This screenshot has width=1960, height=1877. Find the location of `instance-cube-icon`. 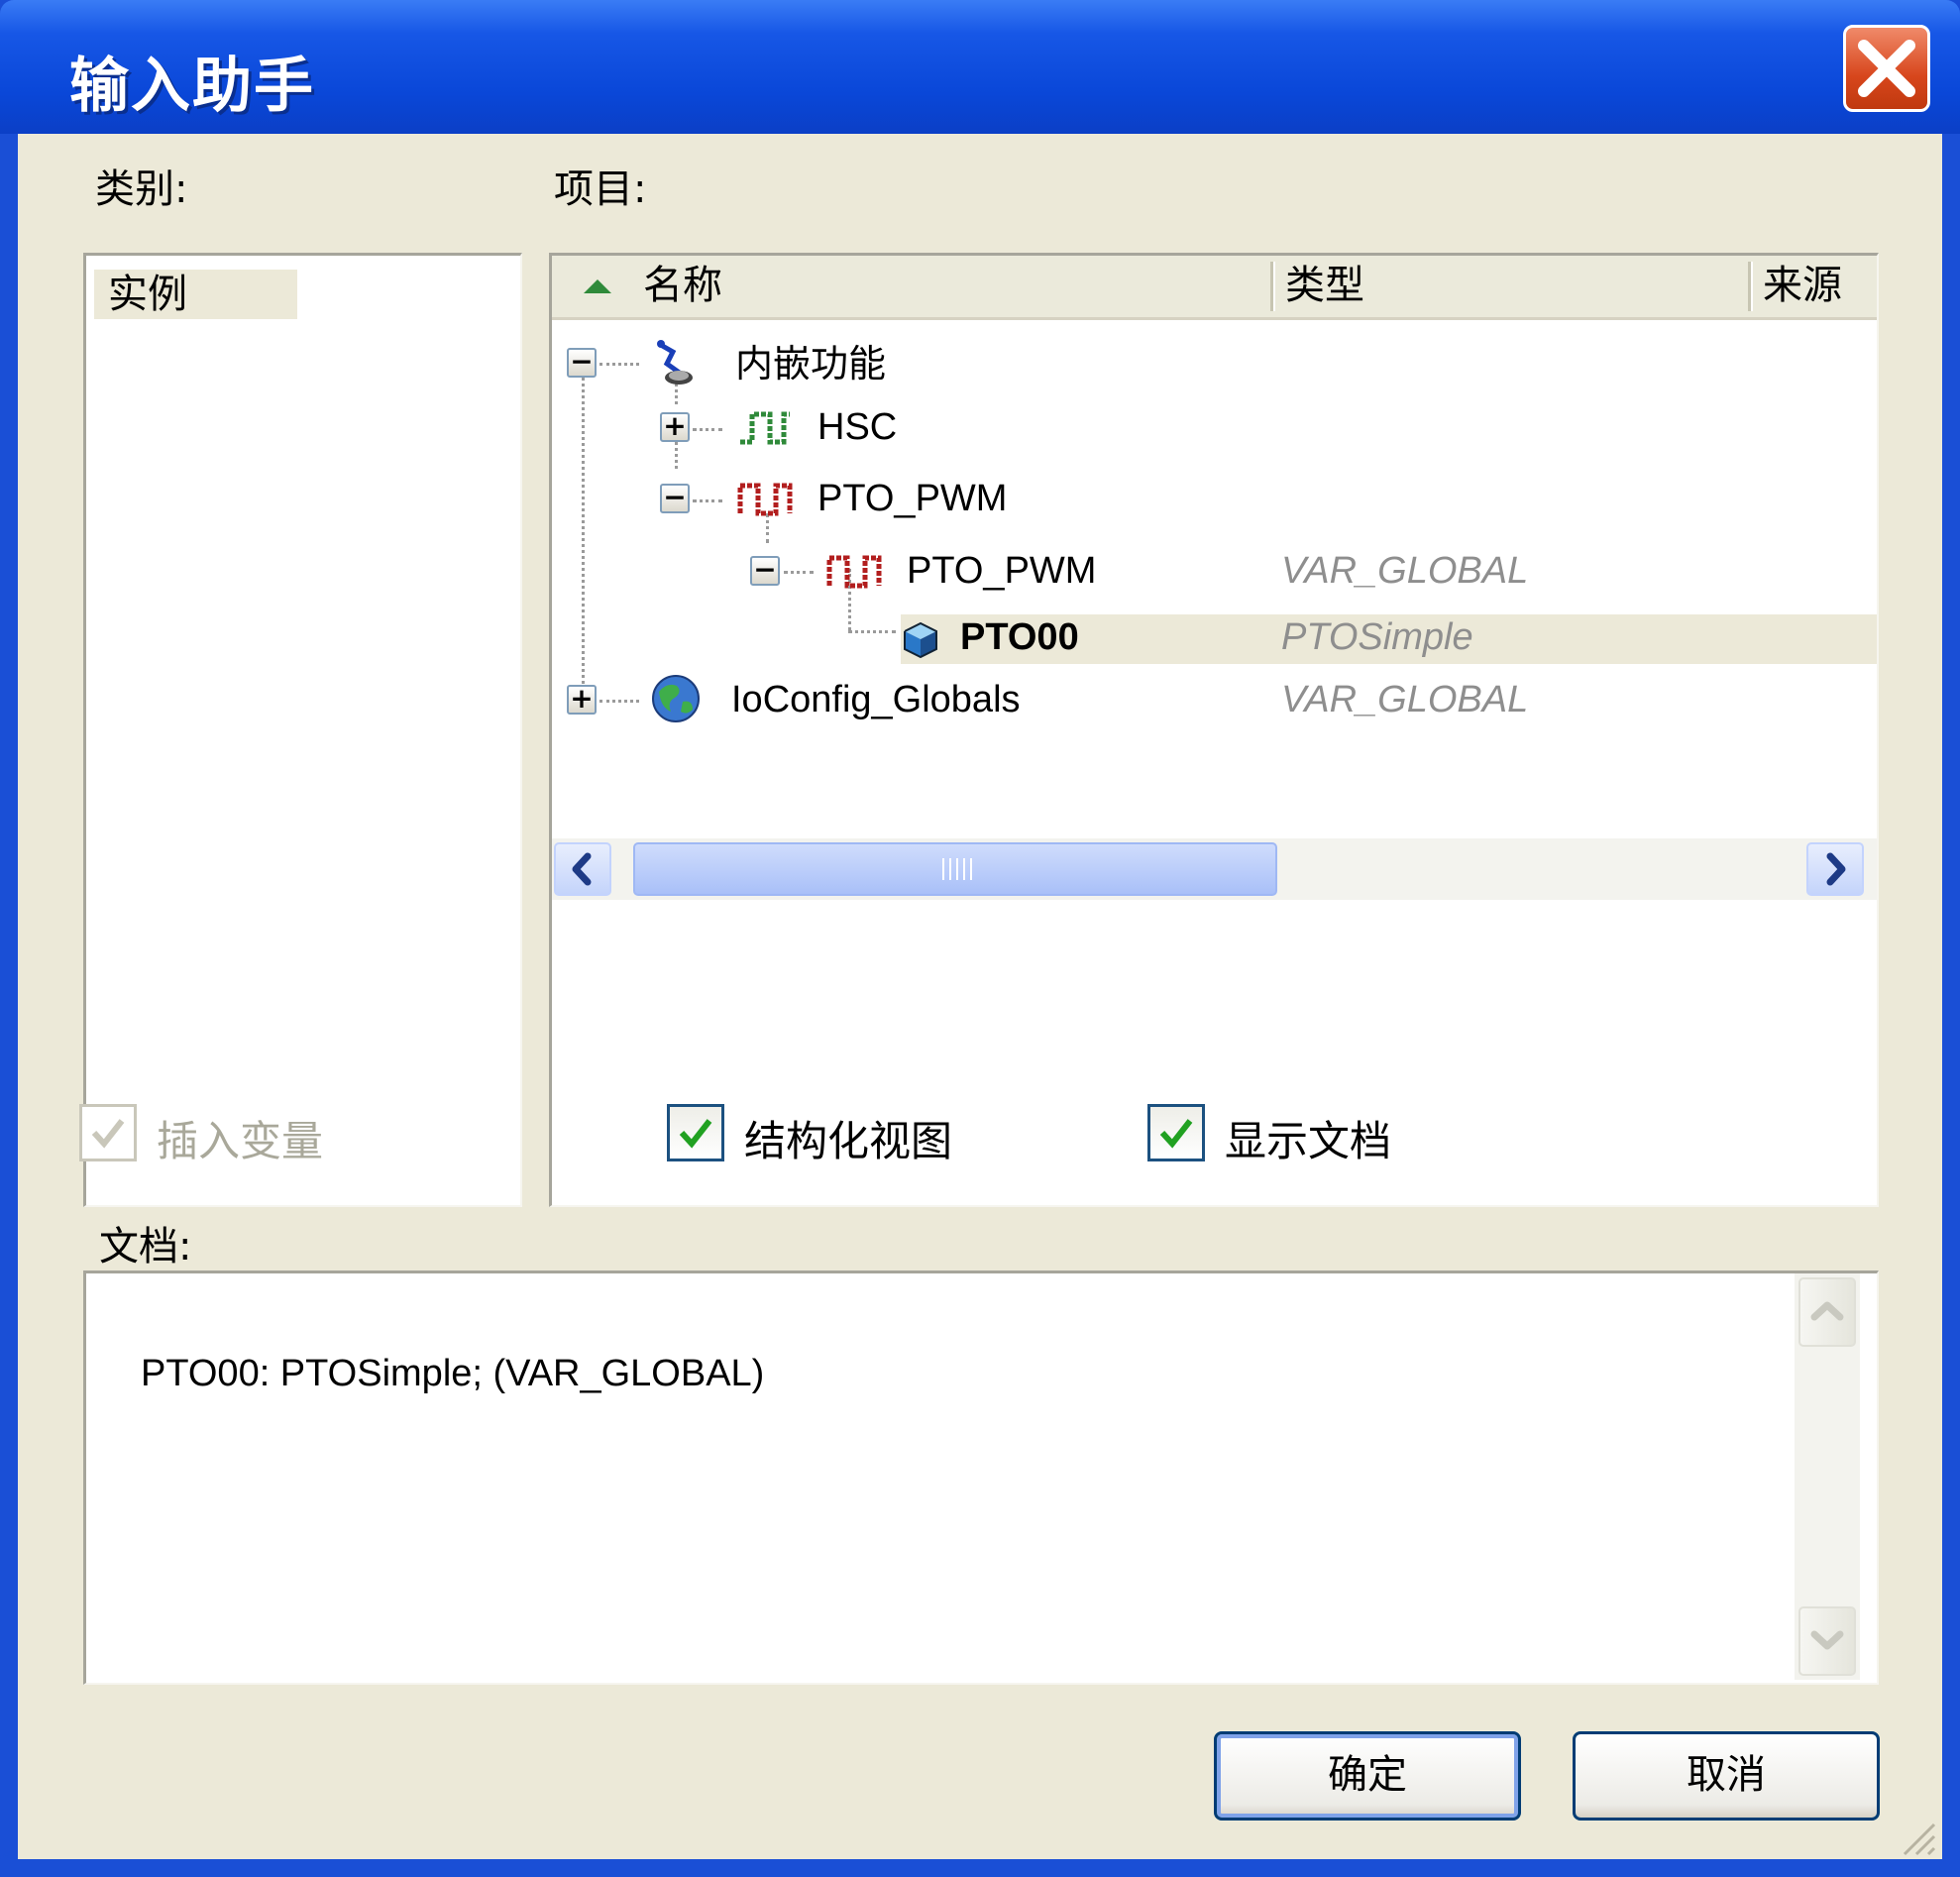

instance-cube-icon is located at coordinates (920, 640).